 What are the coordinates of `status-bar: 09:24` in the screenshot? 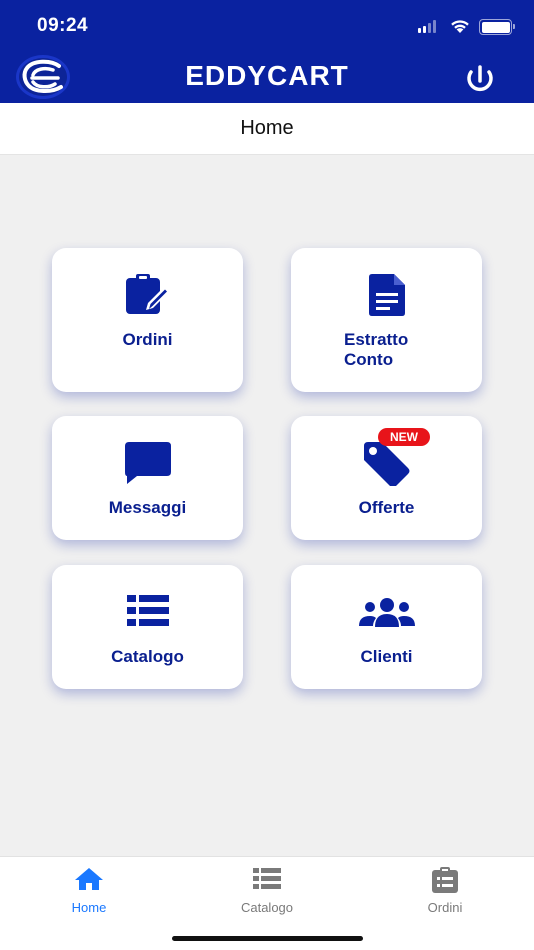 It's located at (267, 25).